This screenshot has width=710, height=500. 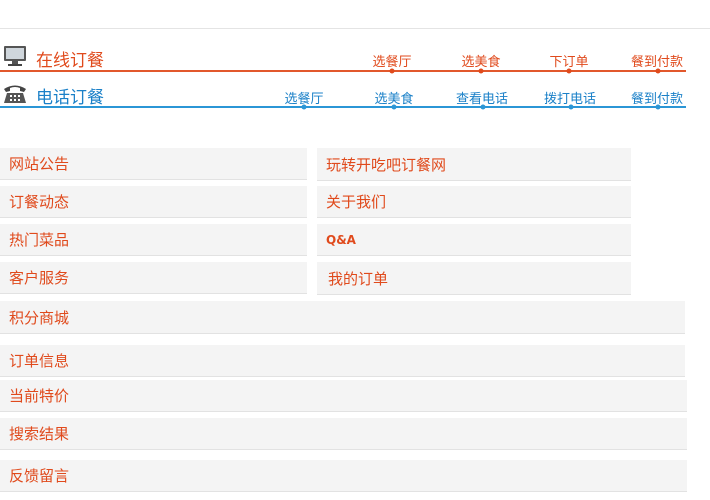 What do you see at coordinates (15, 94) in the screenshot?
I see `telephone-icon` at bounding box center [15, 94].